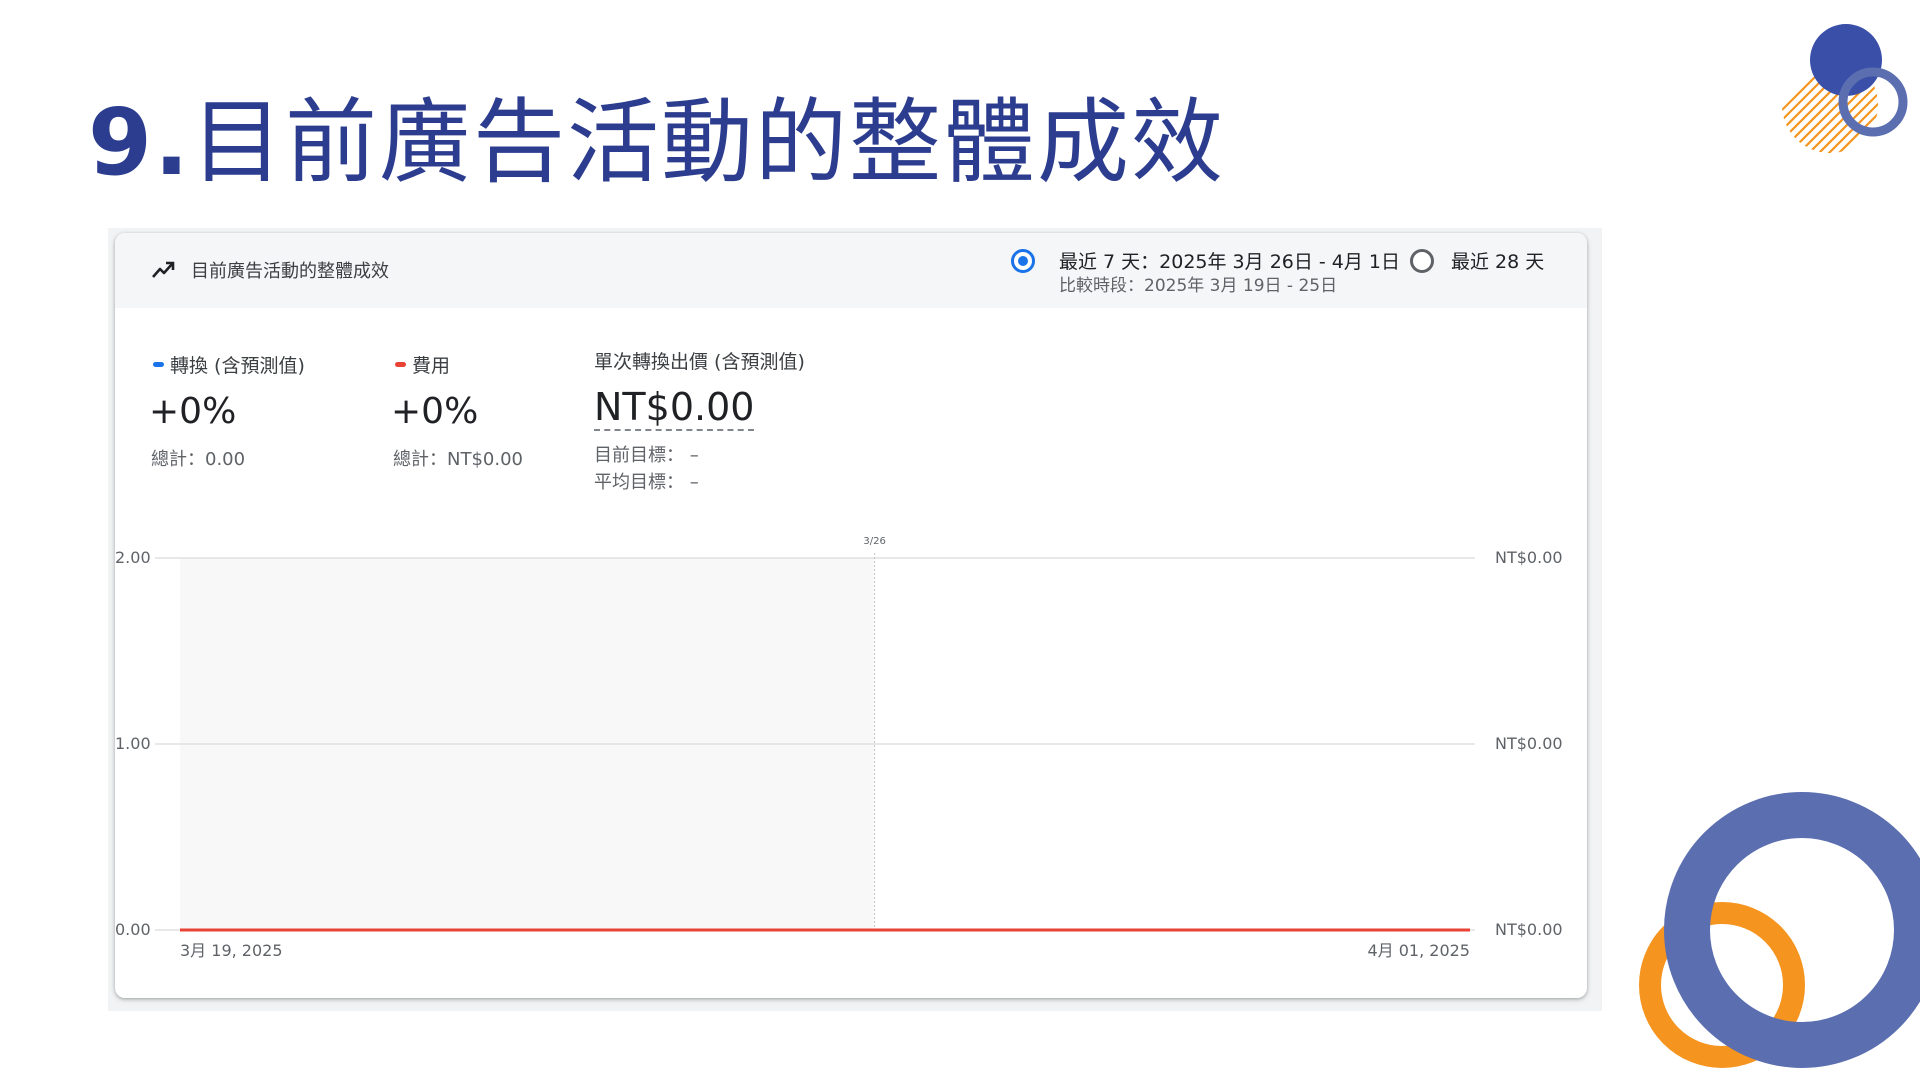 This screenshot has height=1080, width=1920. Describe the element at coordinates (1779, 930) in the screenshot. I see `bottom-right-decoration` at that location.